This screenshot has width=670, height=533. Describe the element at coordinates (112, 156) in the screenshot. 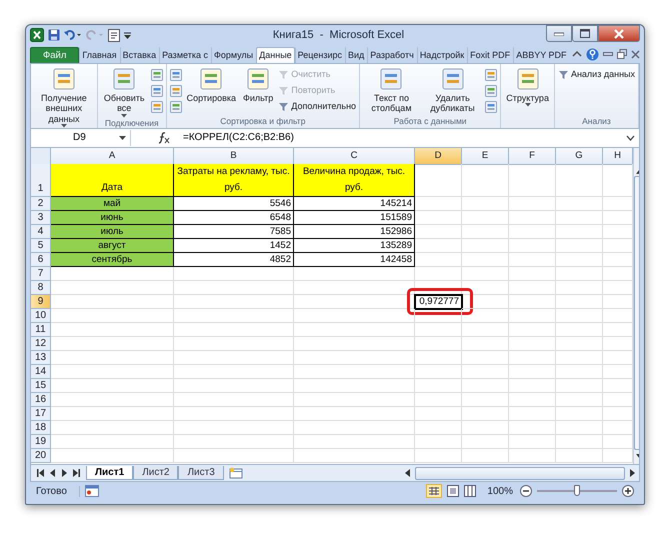

I see `column-header: A` at that location.